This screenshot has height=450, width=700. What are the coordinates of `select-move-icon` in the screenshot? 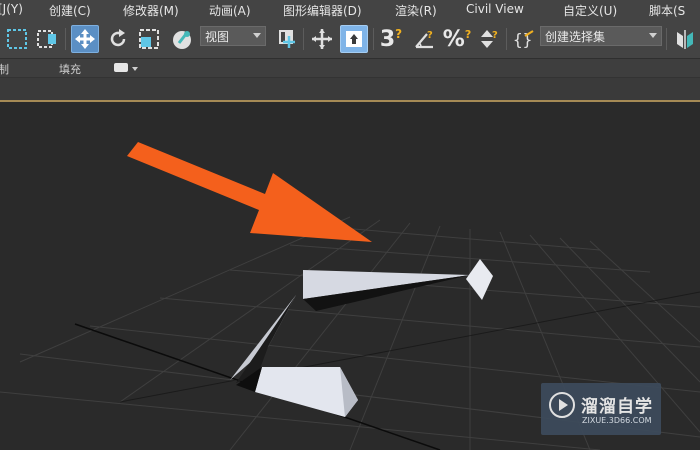 It's located at (85, 39).